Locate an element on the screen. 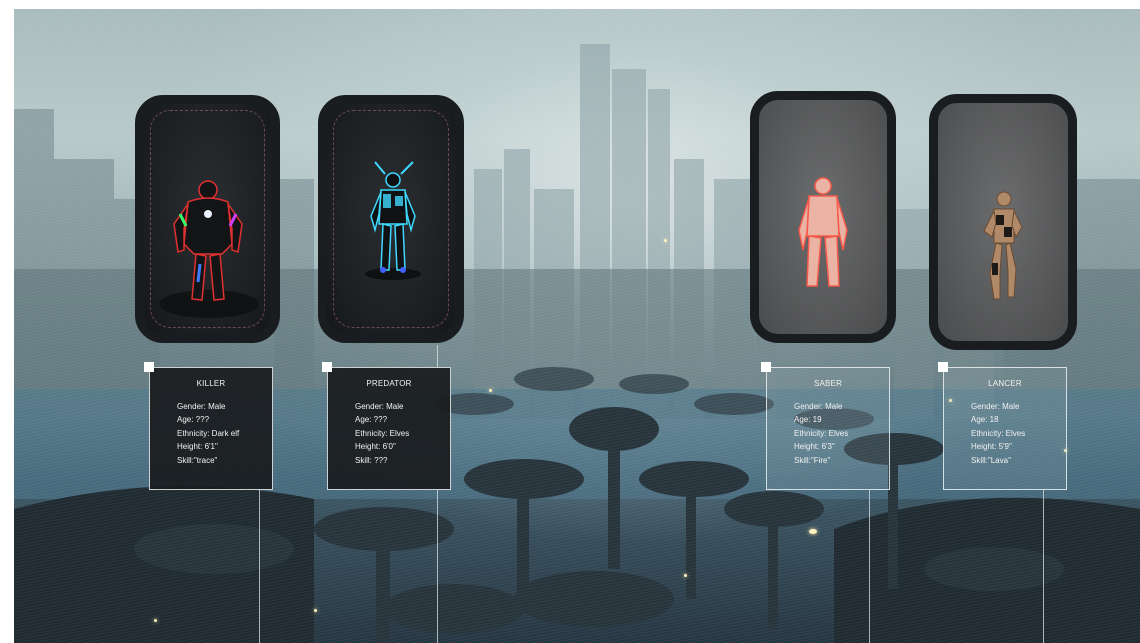 The height and width of the screenshot is (643, 1140). predator-figure is located at coordinates (393, 220).